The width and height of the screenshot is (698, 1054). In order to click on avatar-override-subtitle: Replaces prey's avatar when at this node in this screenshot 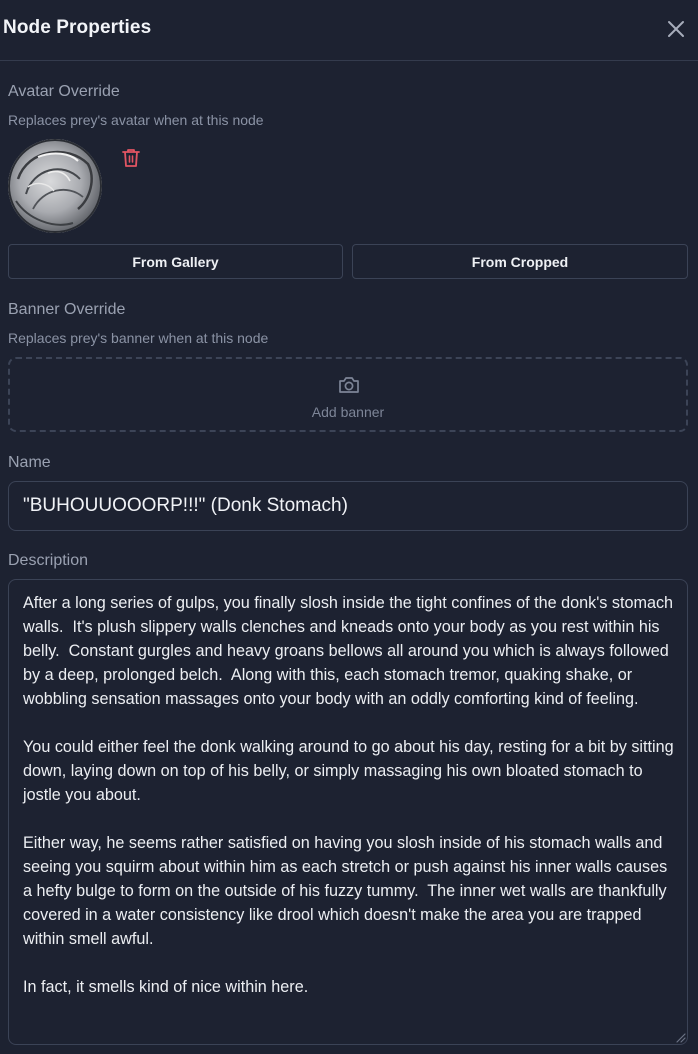, I will do `click(136, 120)`.